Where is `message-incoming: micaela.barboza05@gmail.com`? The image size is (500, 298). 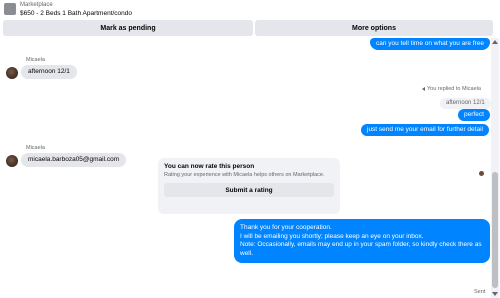 message-incoming: micaela.barboza05@gmail.com is located at coordinates (74, 160).